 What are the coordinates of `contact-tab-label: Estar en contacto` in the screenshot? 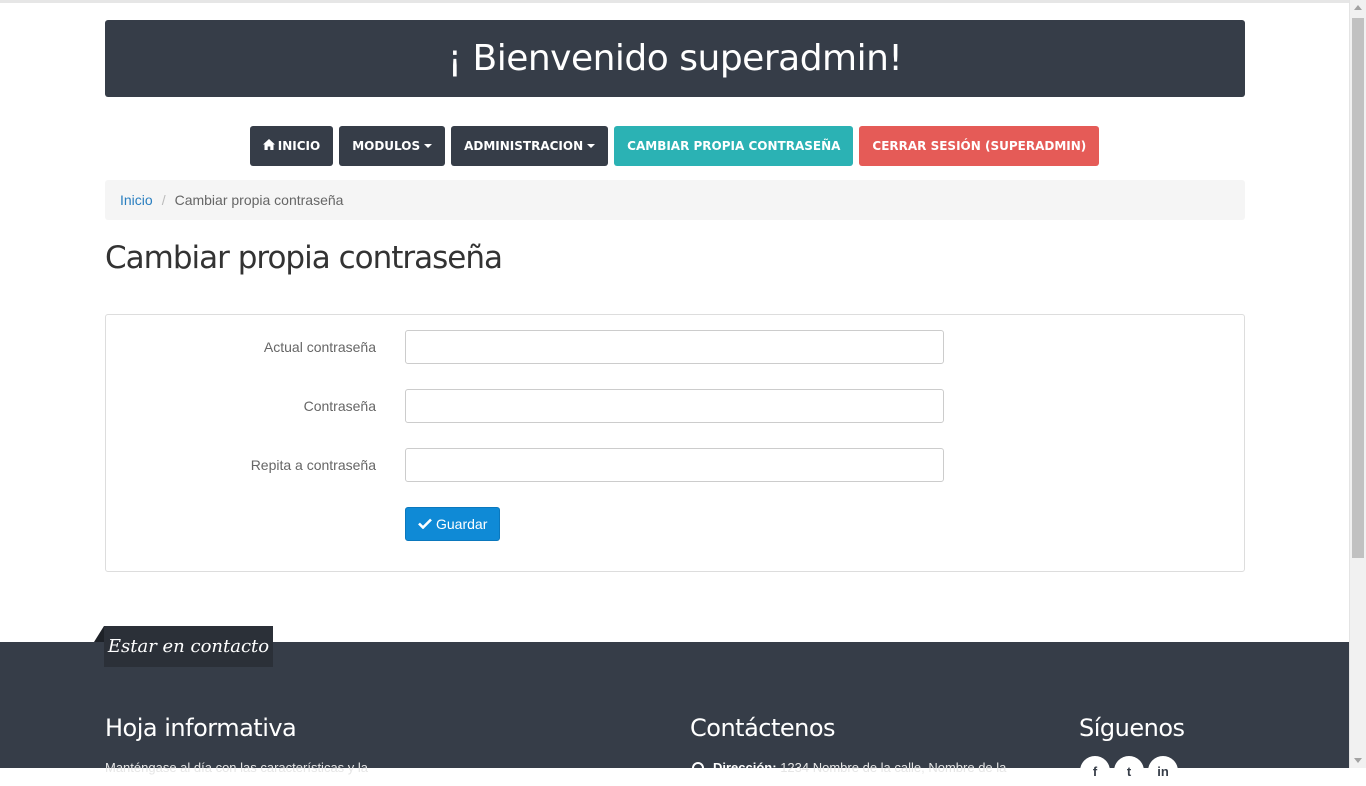 It's located at (188, 646).